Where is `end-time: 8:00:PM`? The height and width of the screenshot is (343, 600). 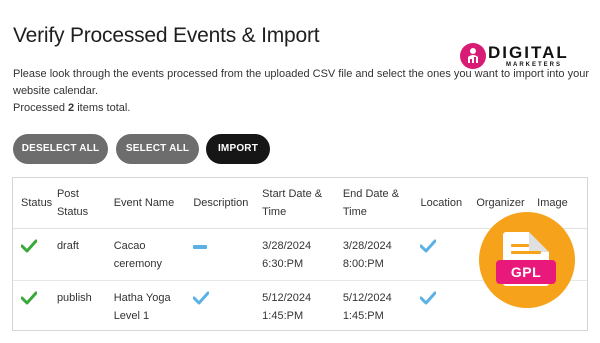
end-time: 8:00:PM is located at coordinates (363, 263).